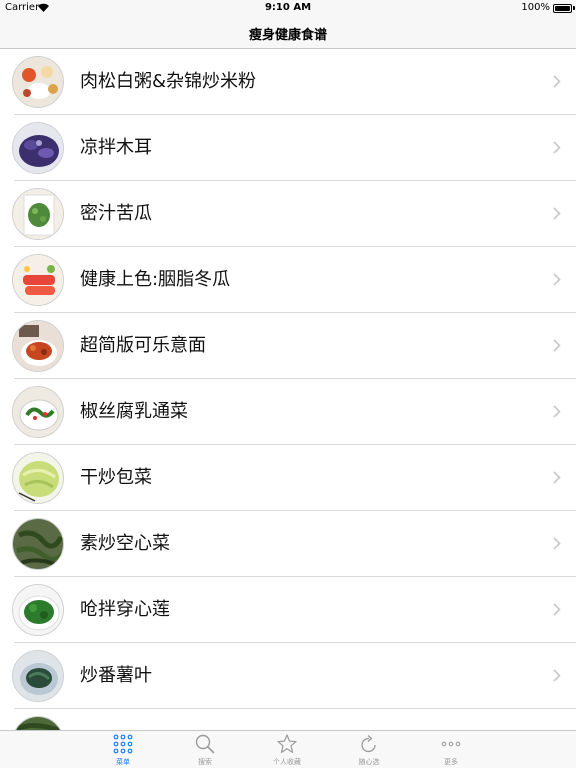 This screenshot has width=576, height=768. What do you see at coordinates (451, 744) in the screenshot?
I see `more-icon` at bounding box center [451, 744].